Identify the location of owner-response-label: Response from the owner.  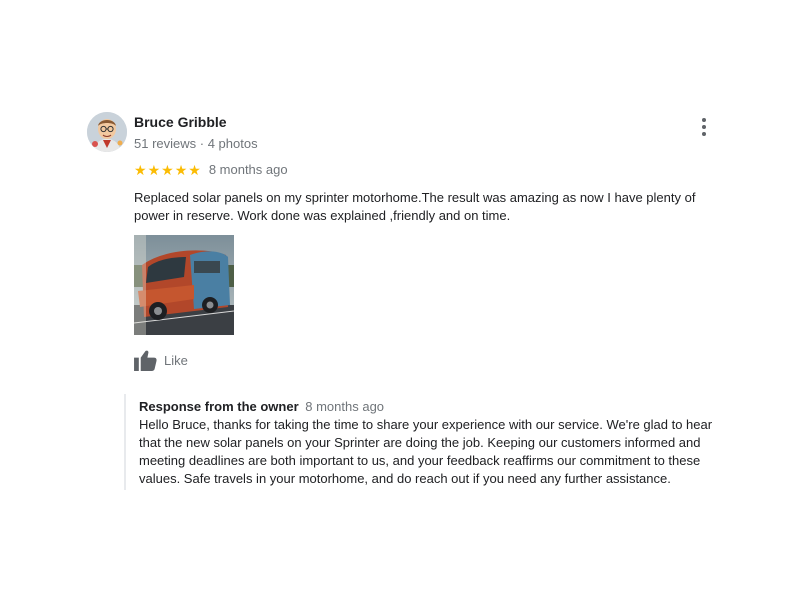
(219, 406).